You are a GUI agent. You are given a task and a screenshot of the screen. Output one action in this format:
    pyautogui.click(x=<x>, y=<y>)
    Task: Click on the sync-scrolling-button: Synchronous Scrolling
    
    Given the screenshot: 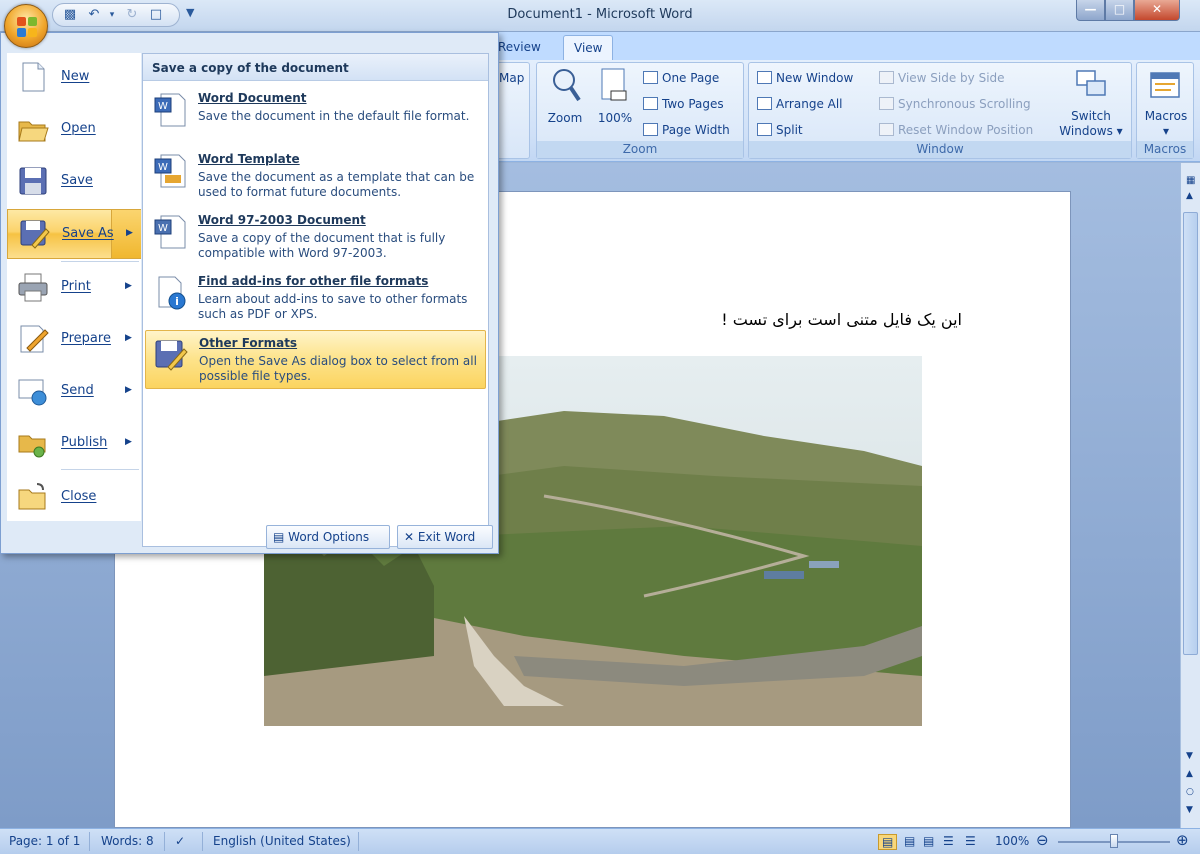 What is the action you would take?
    pyautogui.click(x=955, y=104)
    